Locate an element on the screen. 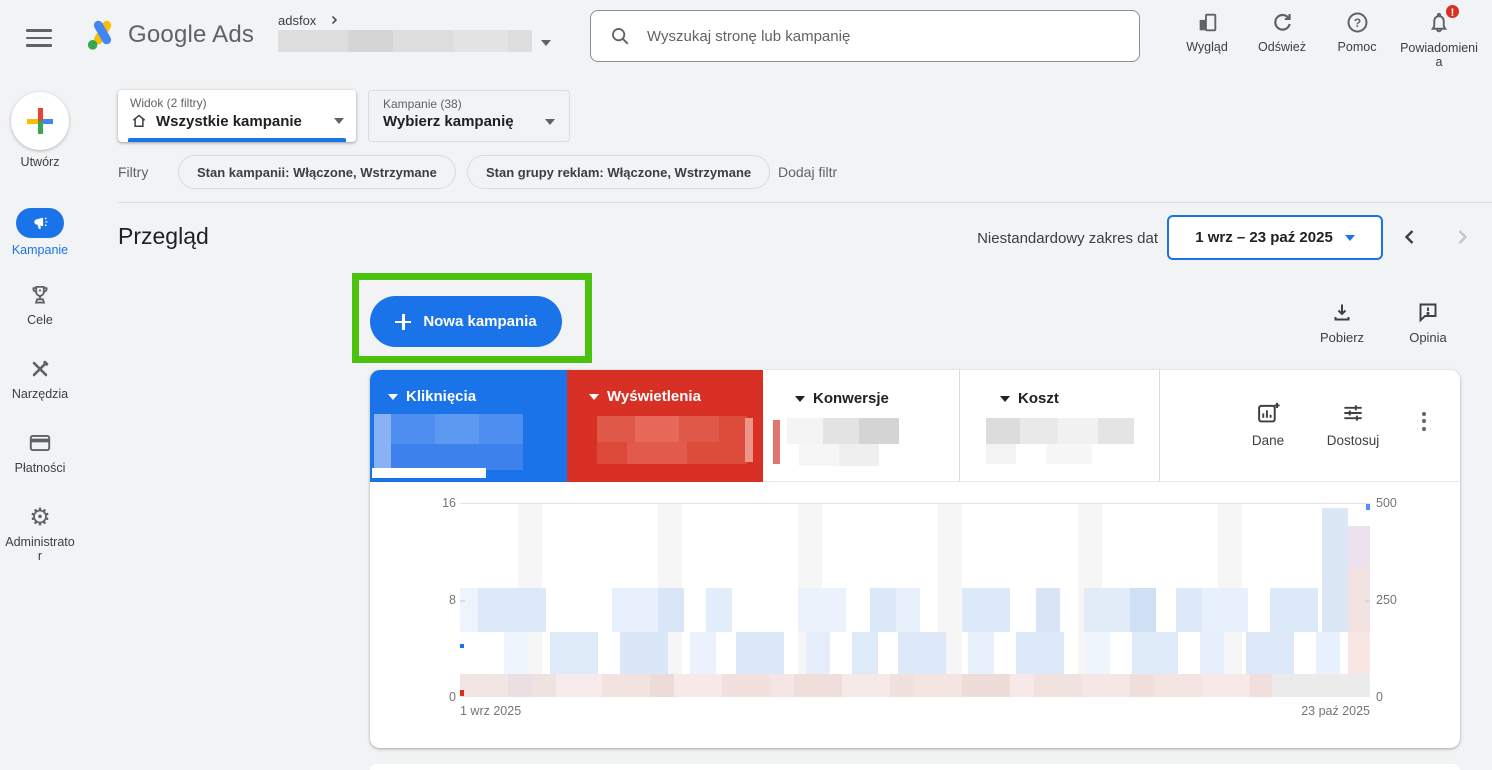 The image size is (1492, 770). cost-value-redacted is located at coordinates (1061, 442).